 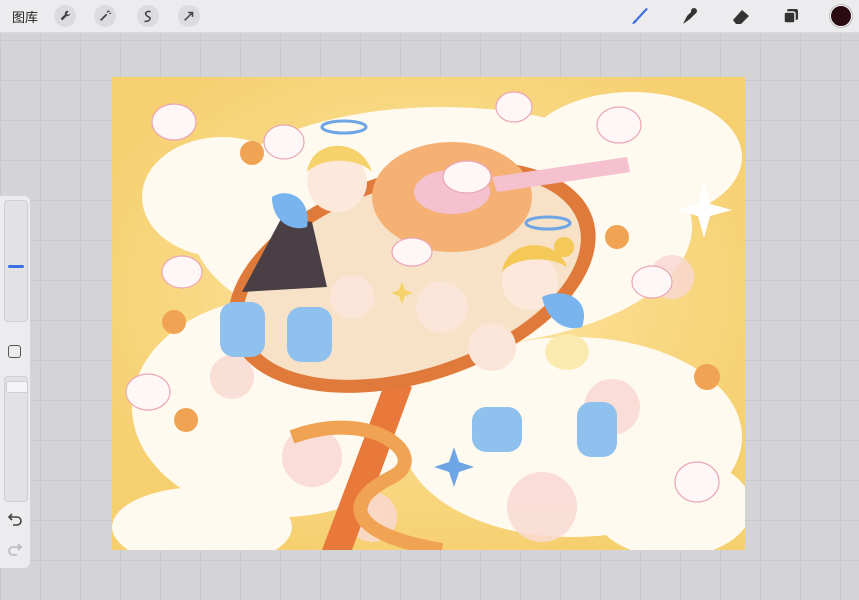 What do you see at coordinates (429, 16) in the screenshot?
I see `top-toolbar: 图库` at bounding box center [429, 16].